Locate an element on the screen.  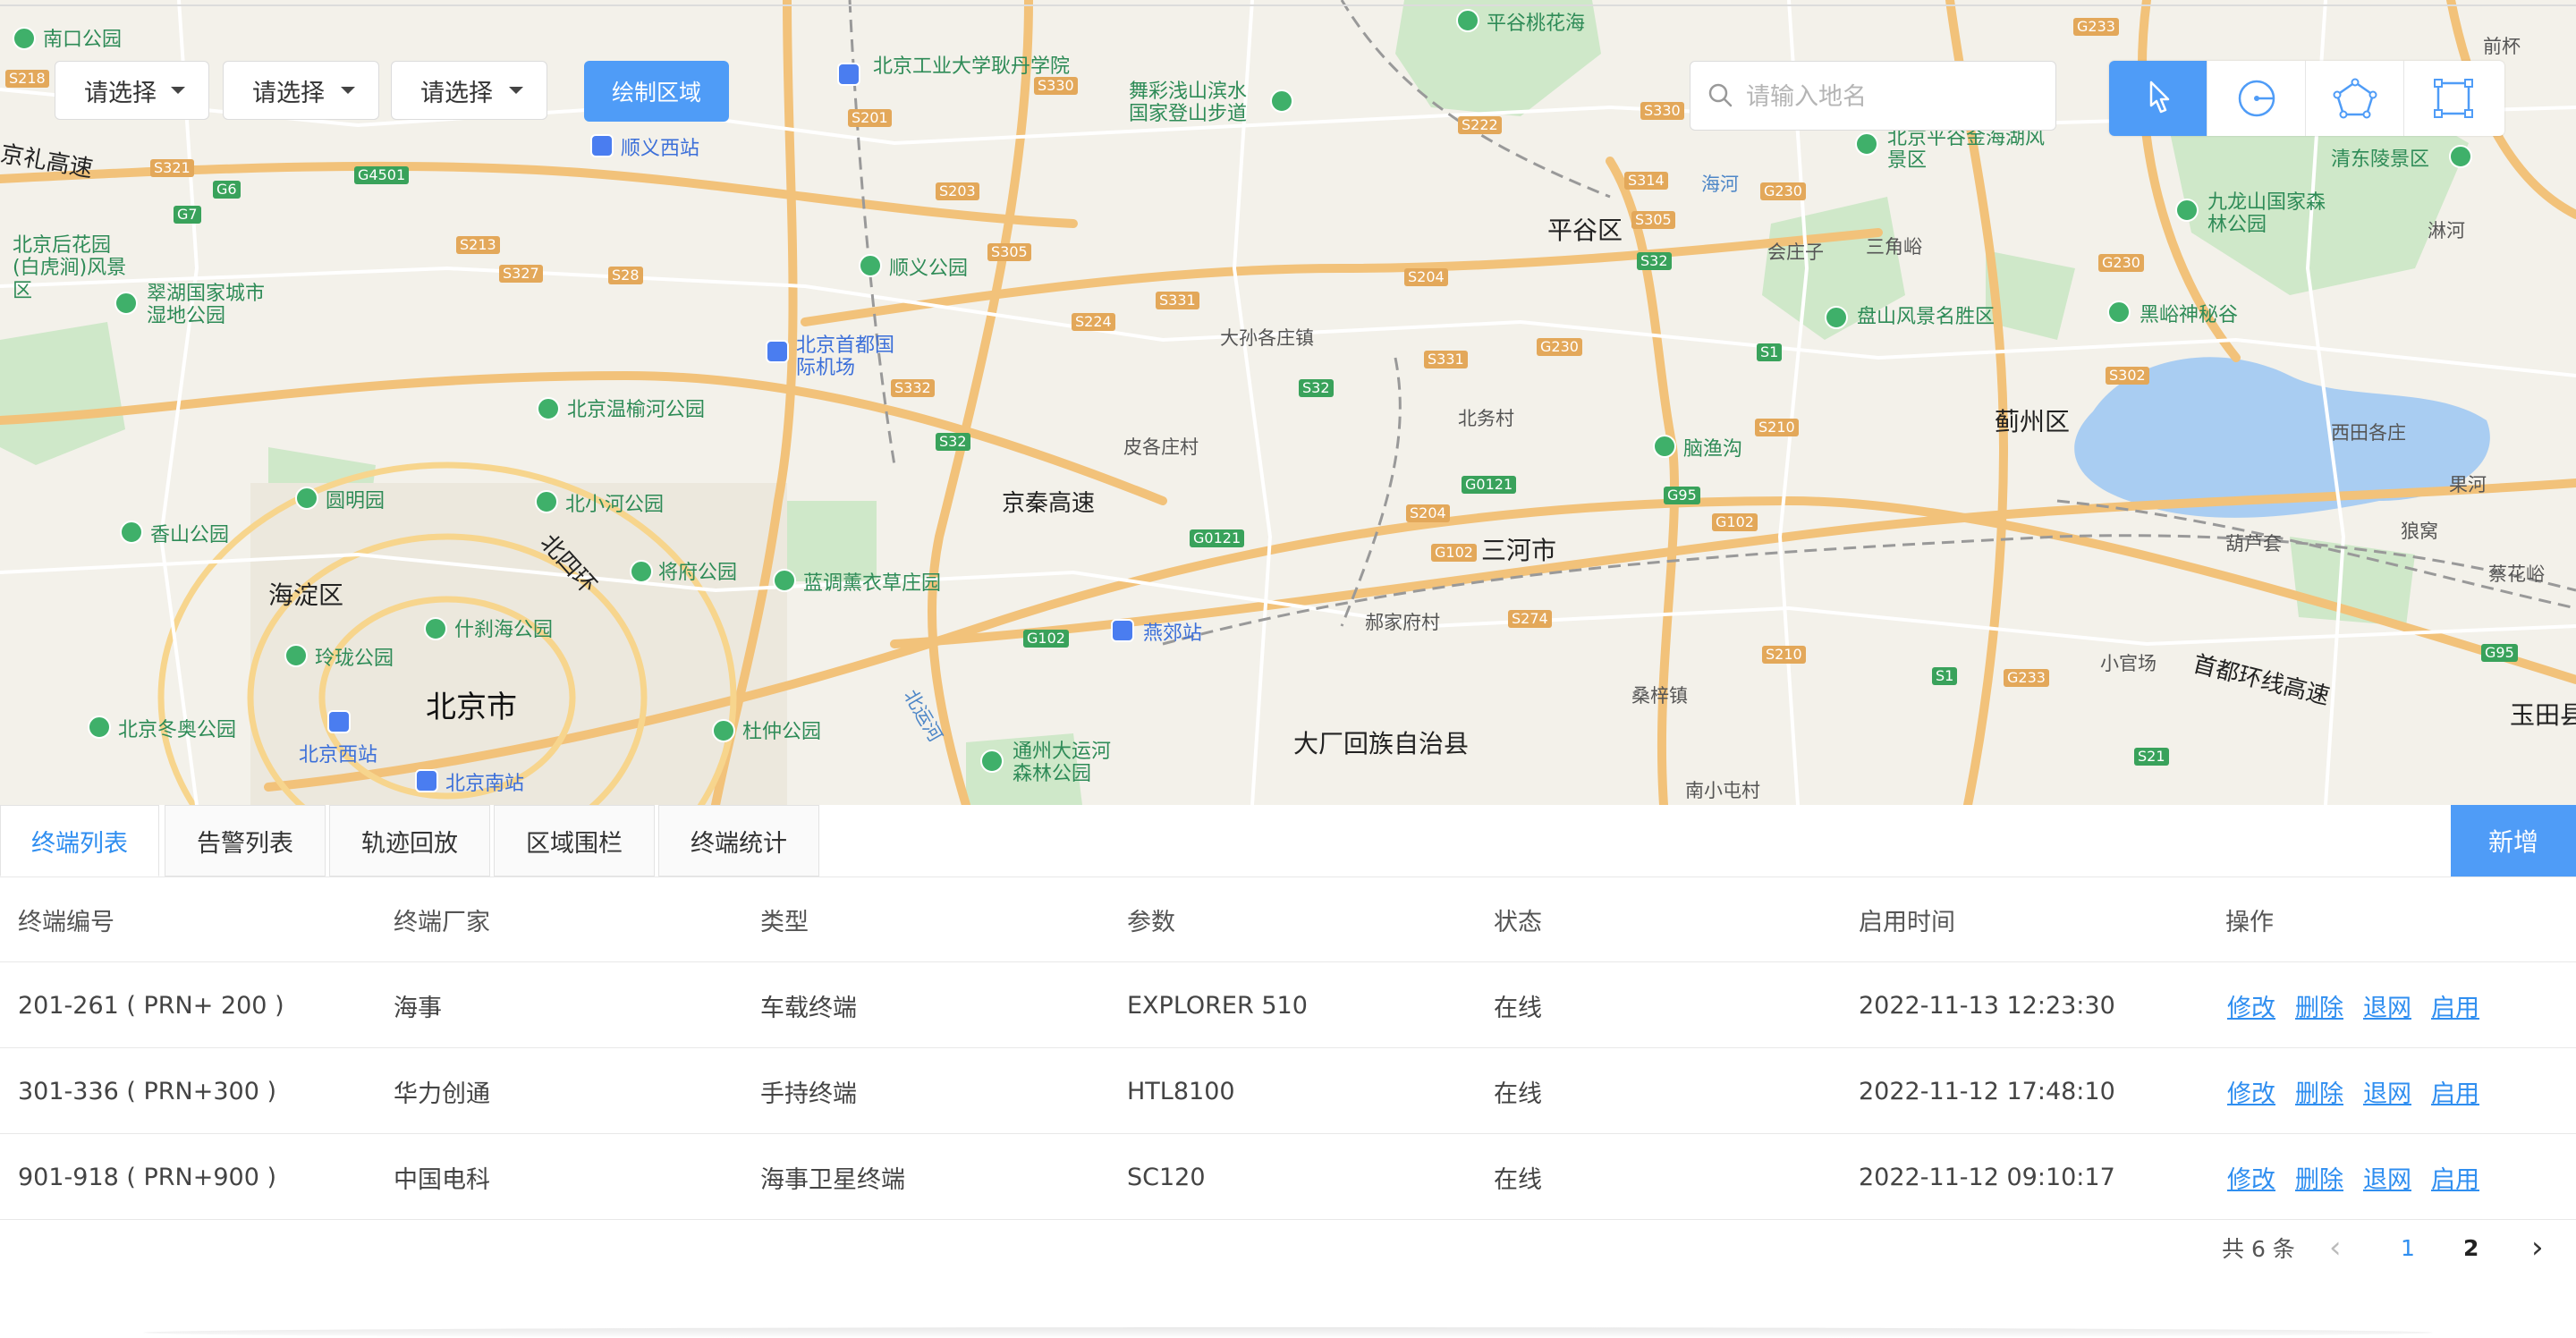
polygon-icon is located at coordinates (2355, 98).